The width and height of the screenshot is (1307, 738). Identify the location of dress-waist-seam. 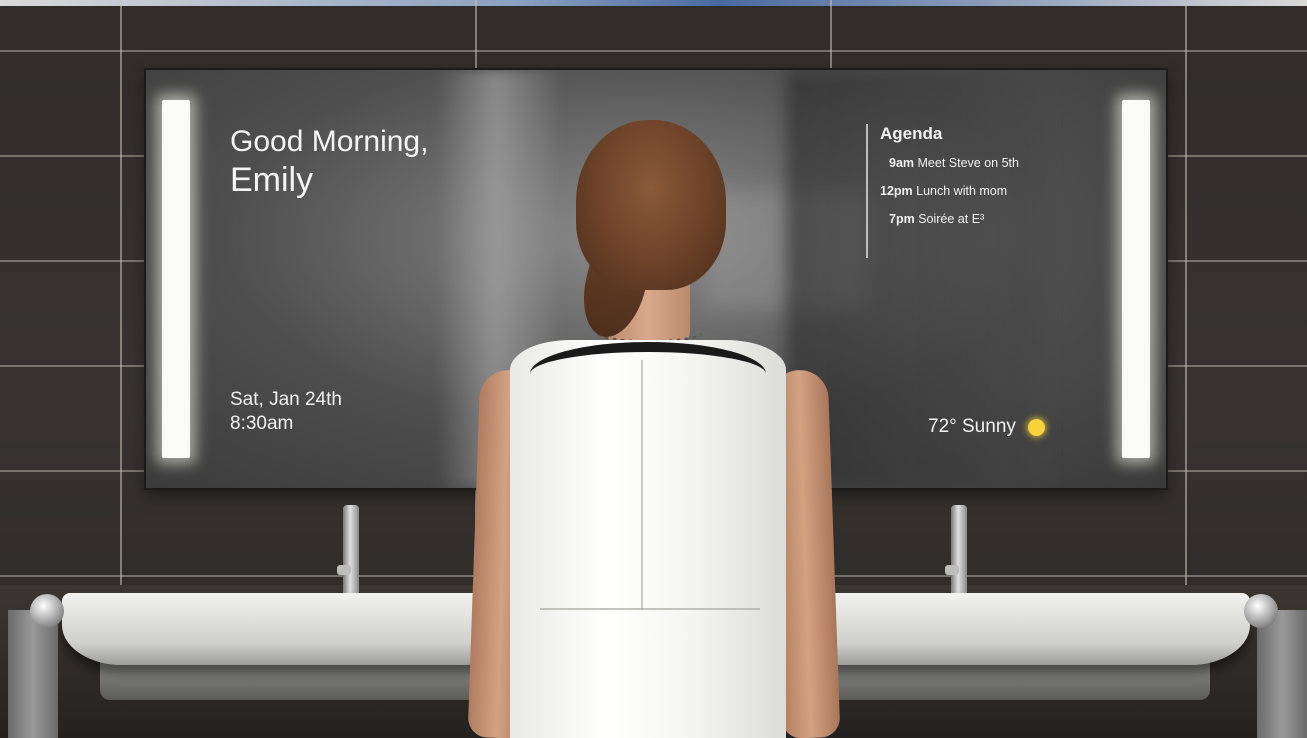
(650, 609).